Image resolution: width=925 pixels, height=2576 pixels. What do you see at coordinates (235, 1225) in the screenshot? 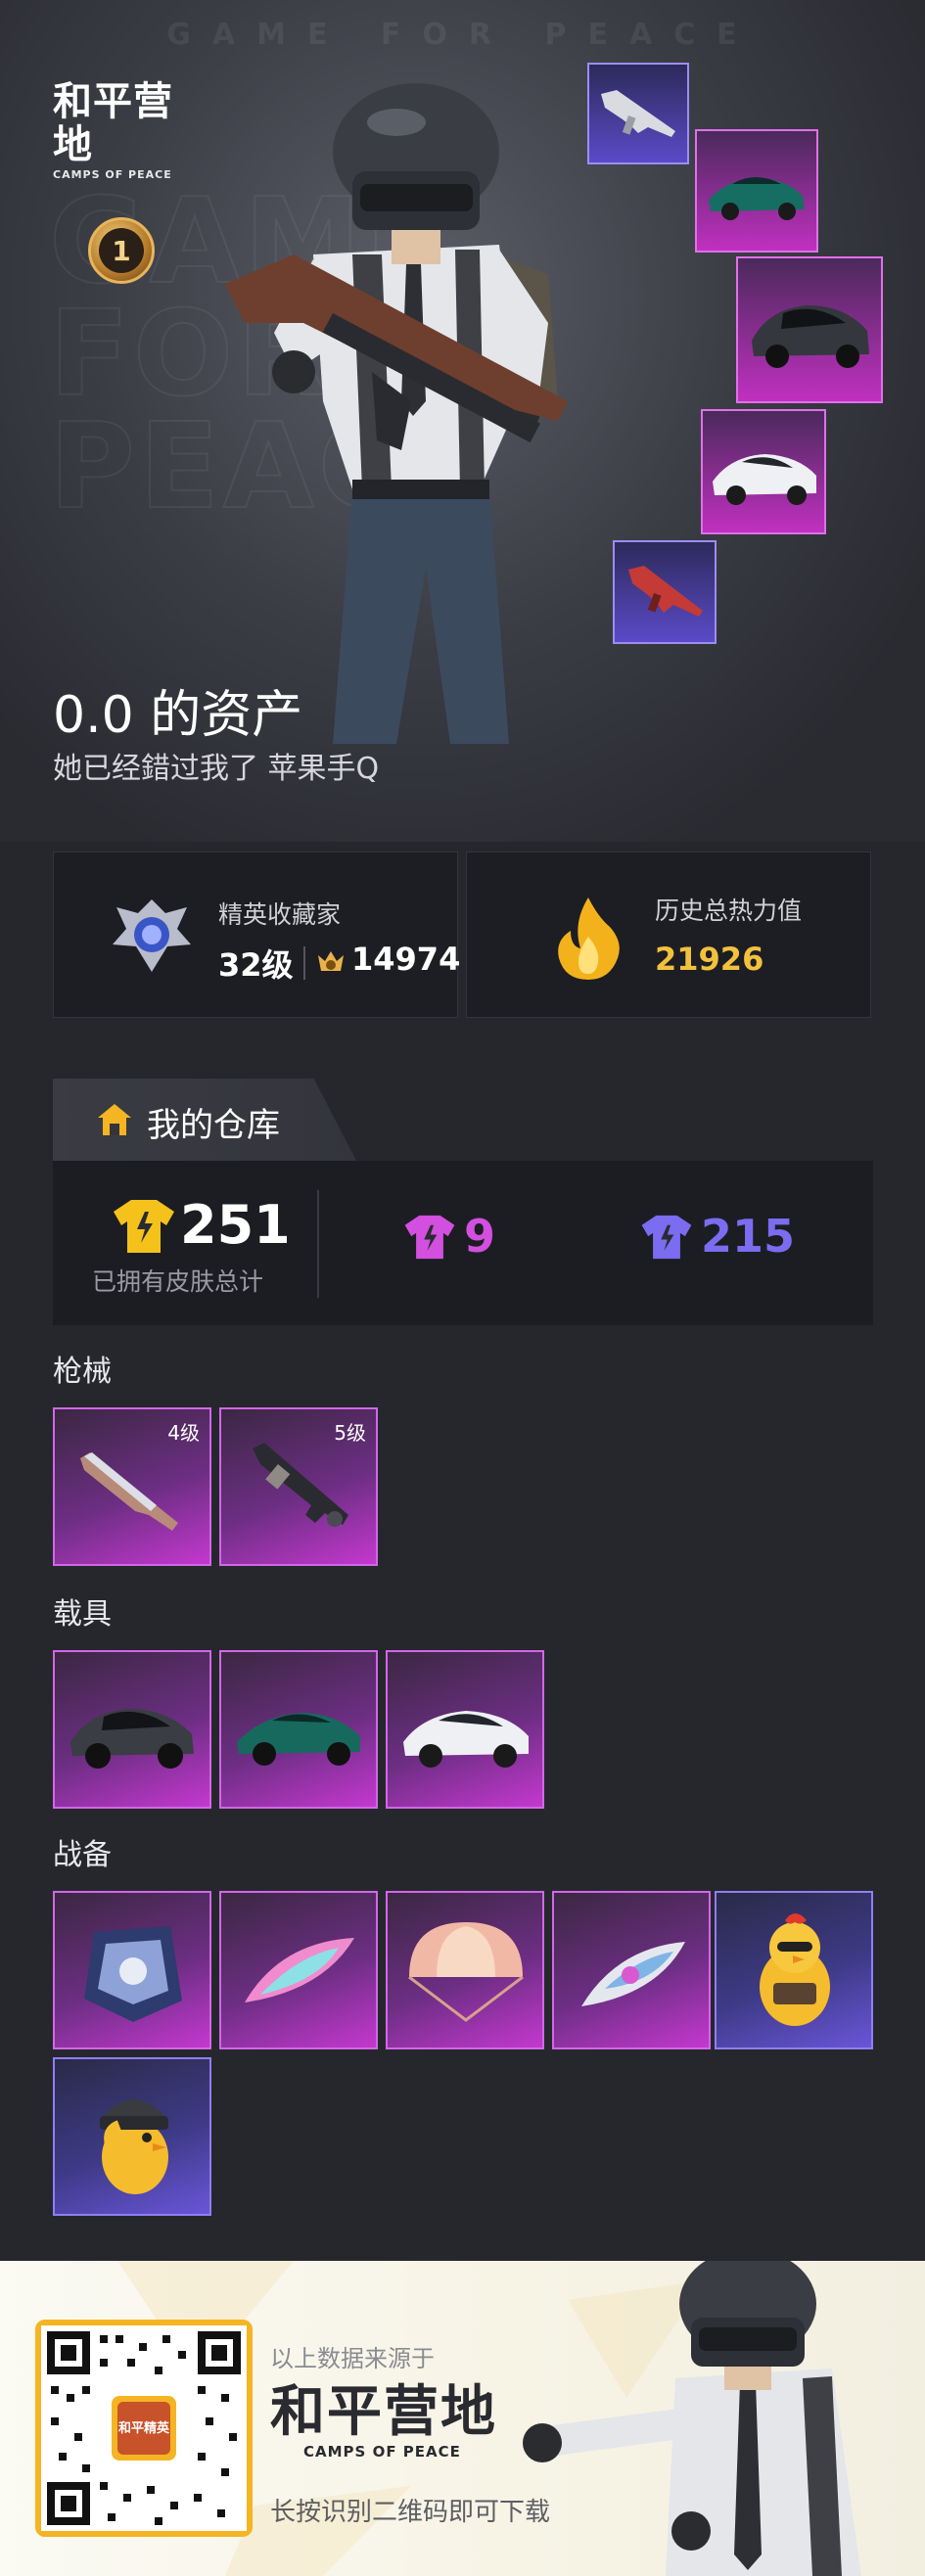
I see `total-skins-value: 251` at bounding box center [235, 1225].